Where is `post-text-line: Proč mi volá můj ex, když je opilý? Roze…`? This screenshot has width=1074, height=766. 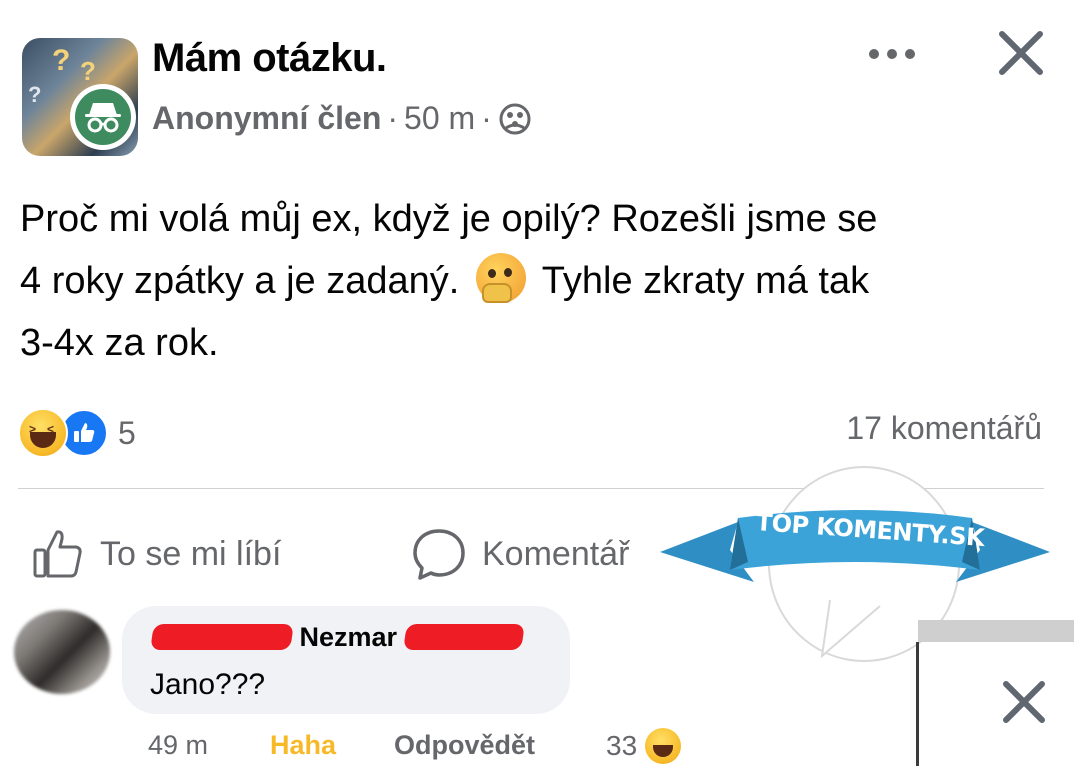 post-text-line: Proč mi volá můj ex, když je opilý? Roze… is located at coordinates (449, 219).